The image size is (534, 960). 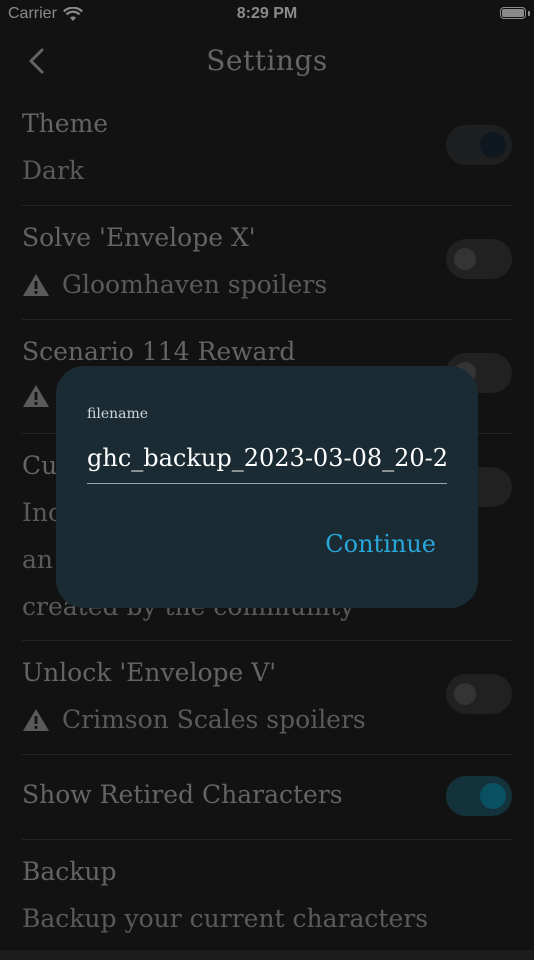 What do you see at coordinates (118, 414) in the screenshot?
I see `filename-label: filename` at bounding box center [118, 414].